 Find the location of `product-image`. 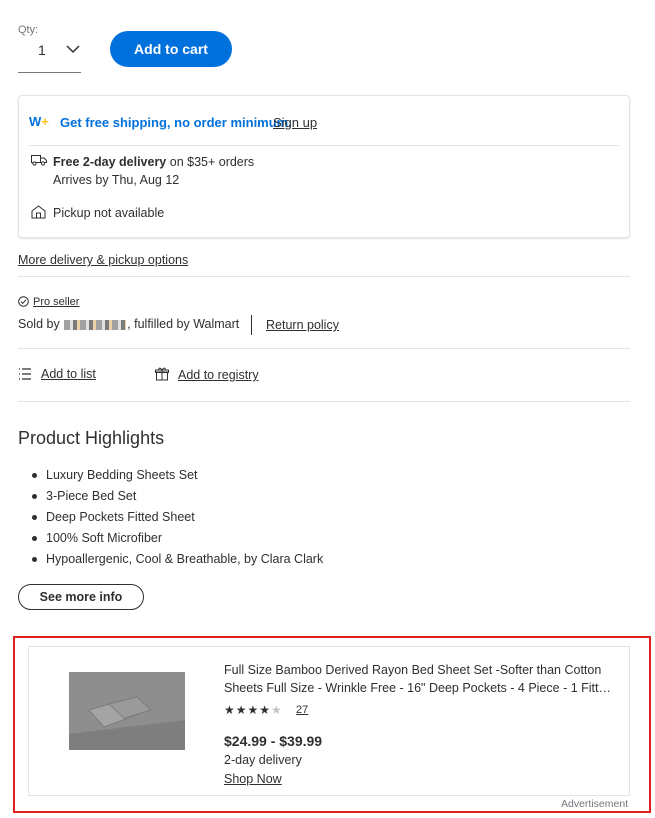

product-image is located at coordinates (127, 711).